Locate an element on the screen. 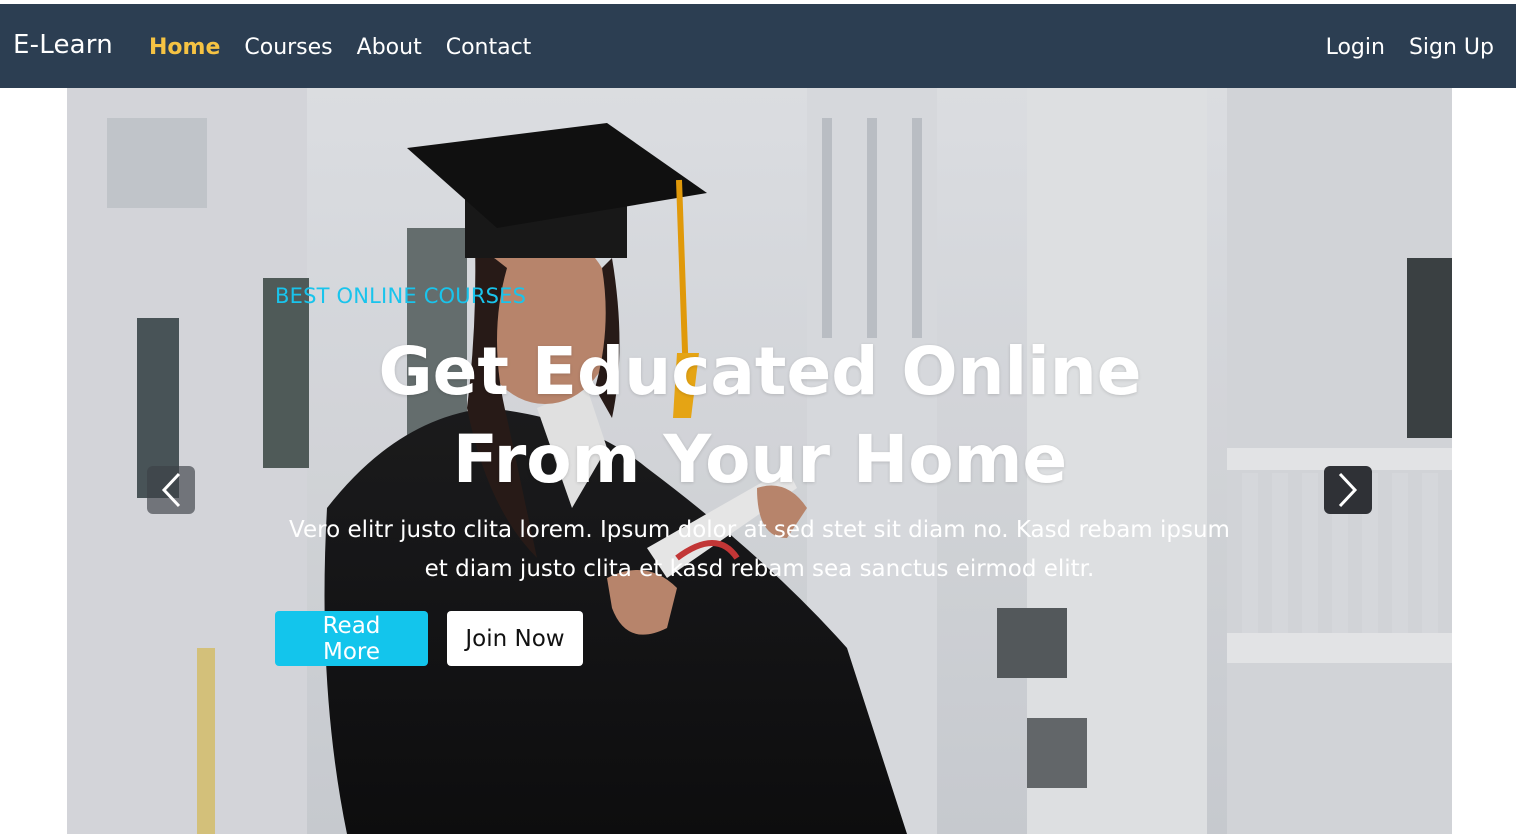 The height and width of the screenshot is (834, 1516). hero-headline: Get Educated Online From Your Home is located at coordinates (760, 415).